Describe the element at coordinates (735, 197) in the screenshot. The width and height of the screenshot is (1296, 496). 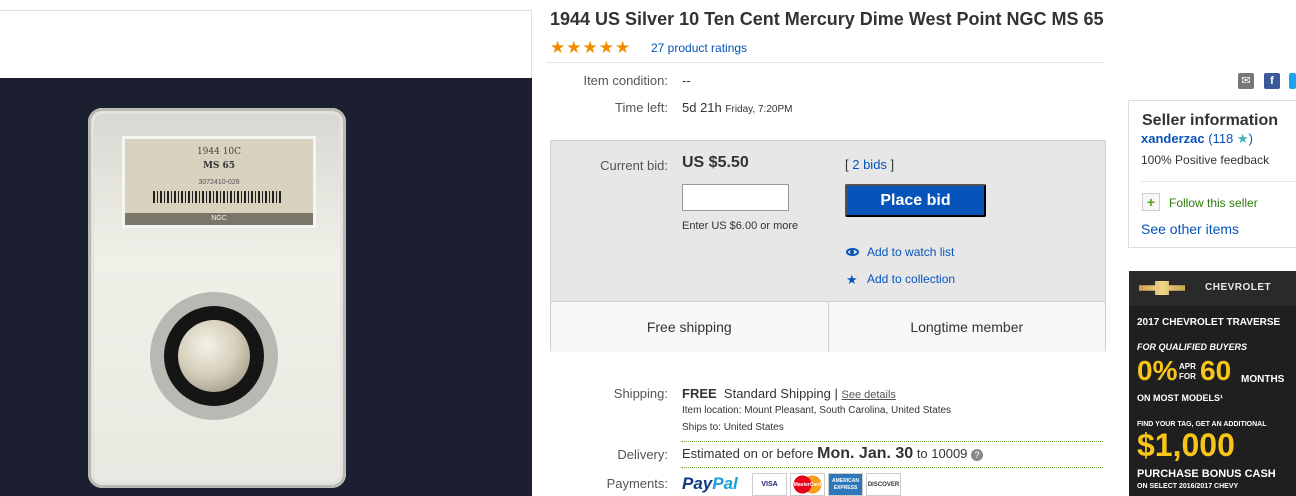
I see `bid-amount-input` at that location.